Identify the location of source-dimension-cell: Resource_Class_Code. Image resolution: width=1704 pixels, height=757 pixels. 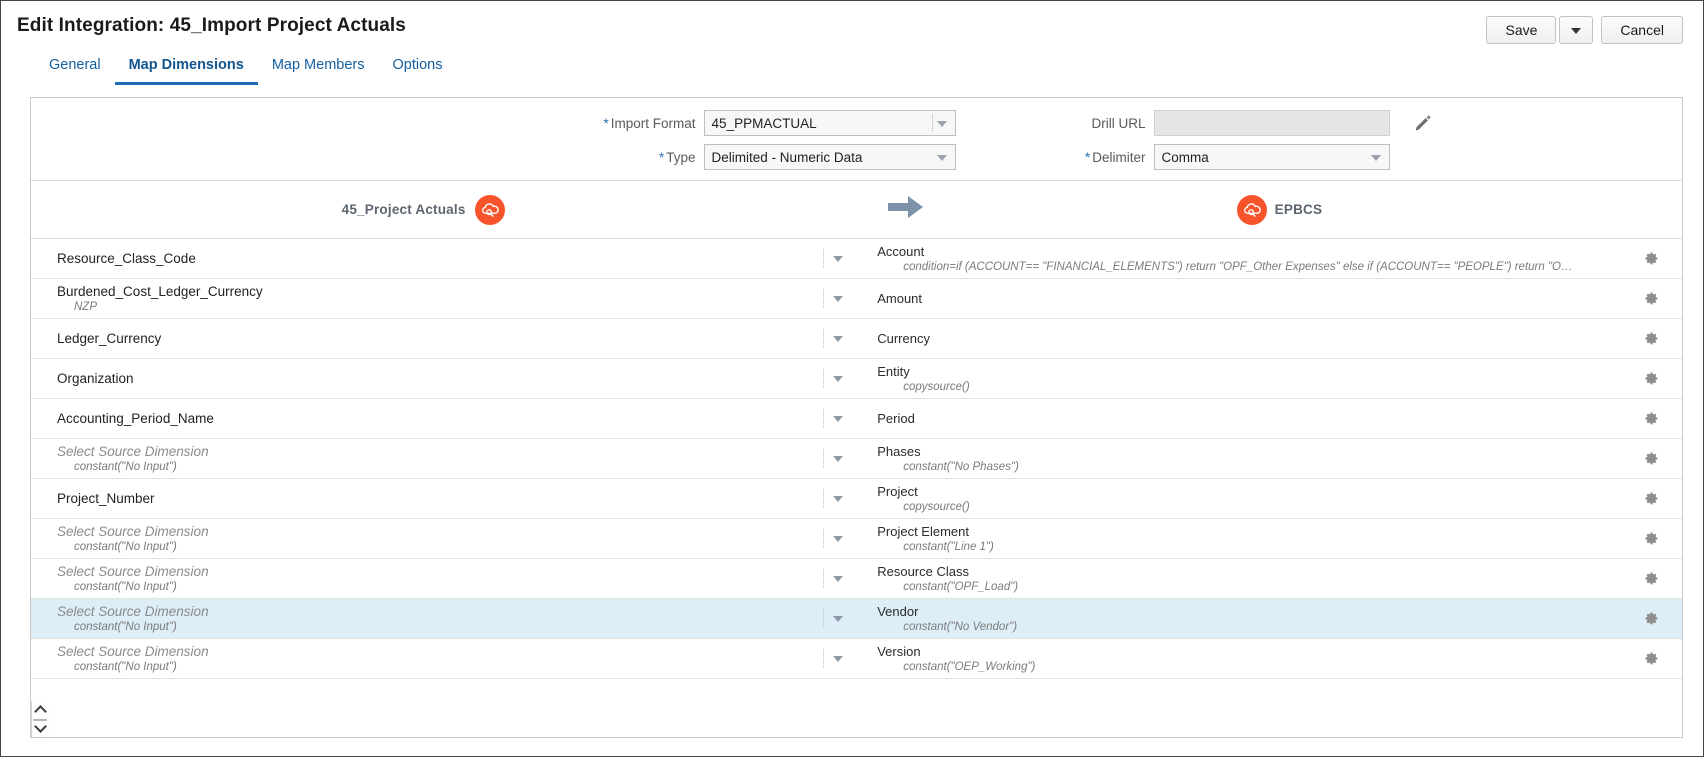
(423, 258).